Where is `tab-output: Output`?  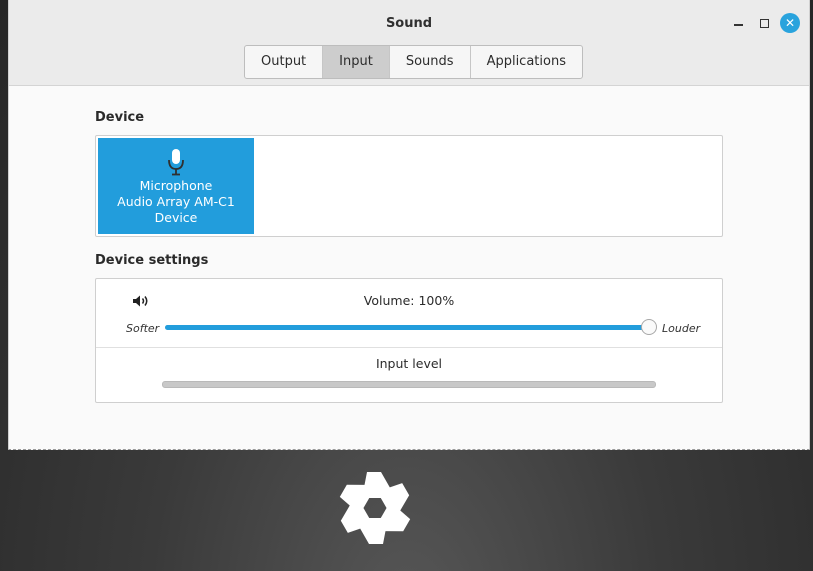 tab-output: Output is located at coordinates (284, 62).